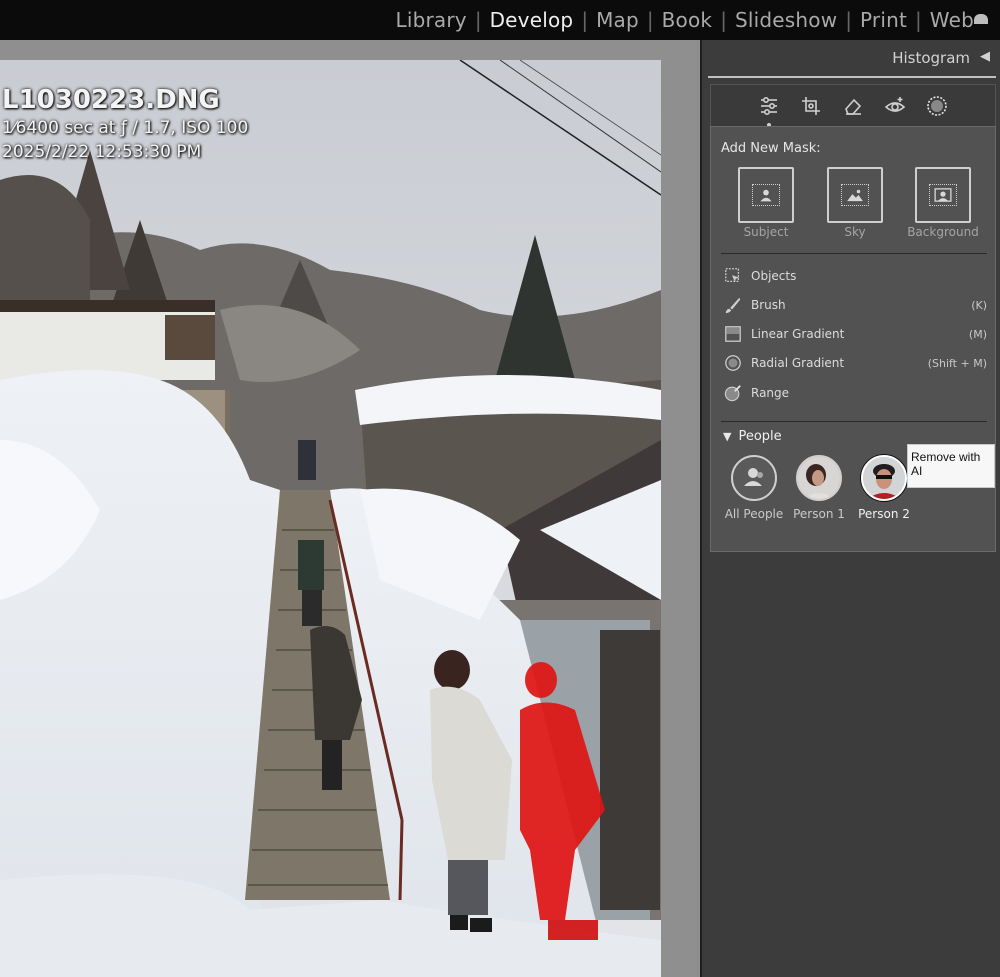 This screenshot has height=977, width=1000. What do you see at coordinates (855, 305) in the screenshot?
I see `brush-mask-row: Brush (K)` at bounding box center [855, 305].